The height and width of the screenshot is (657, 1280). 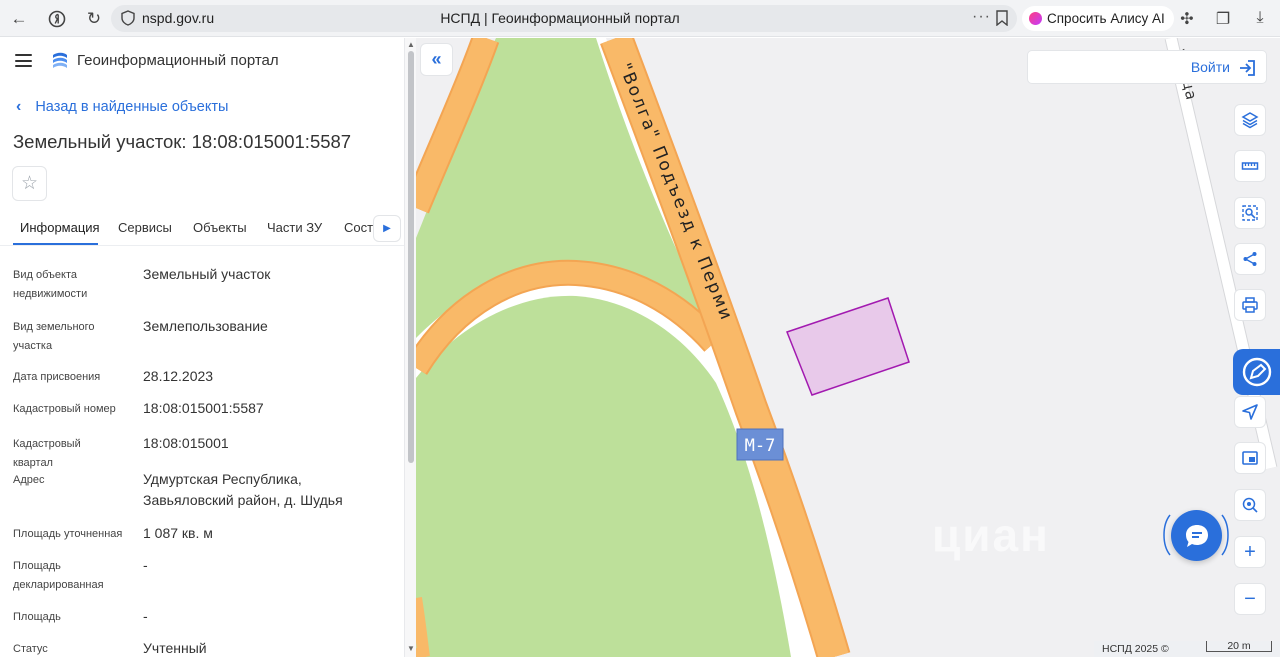 I want to click on tab-parts: Части ЗУ, so click(x=294, y=227).